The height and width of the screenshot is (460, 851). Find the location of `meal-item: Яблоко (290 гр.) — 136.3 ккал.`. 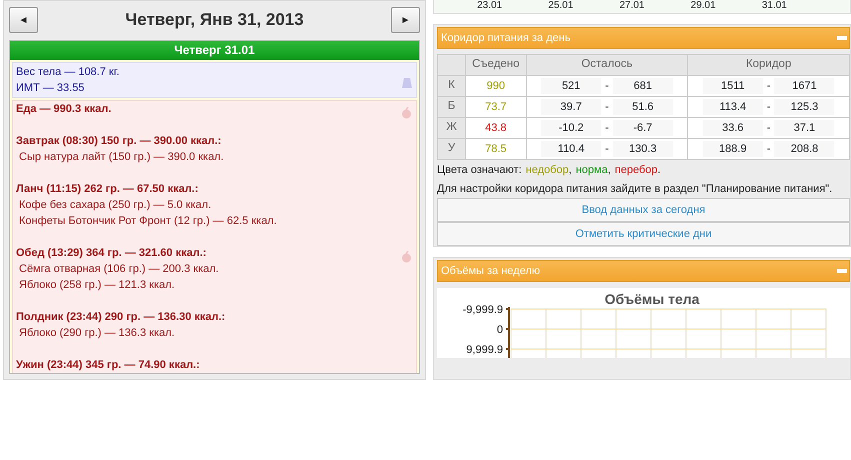

meal-item: Яблоко (290 гр.) — 136.3 ккал. is located at coordinates (97, 333).